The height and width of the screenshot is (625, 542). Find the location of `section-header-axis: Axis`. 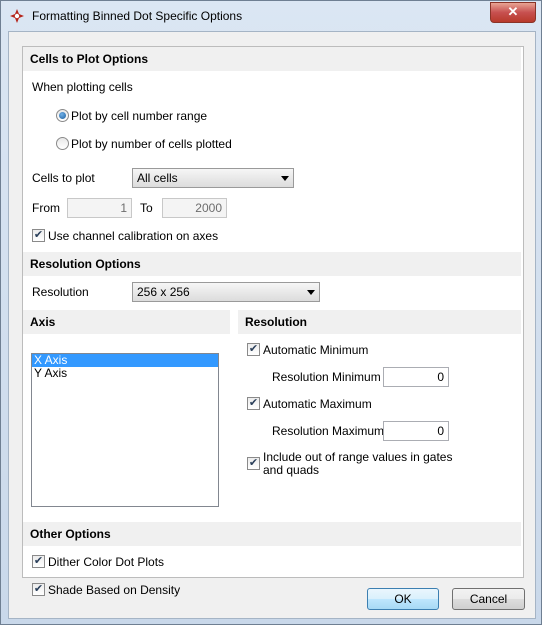

section-header-axis: Axis is located at coordinates (126, 322).